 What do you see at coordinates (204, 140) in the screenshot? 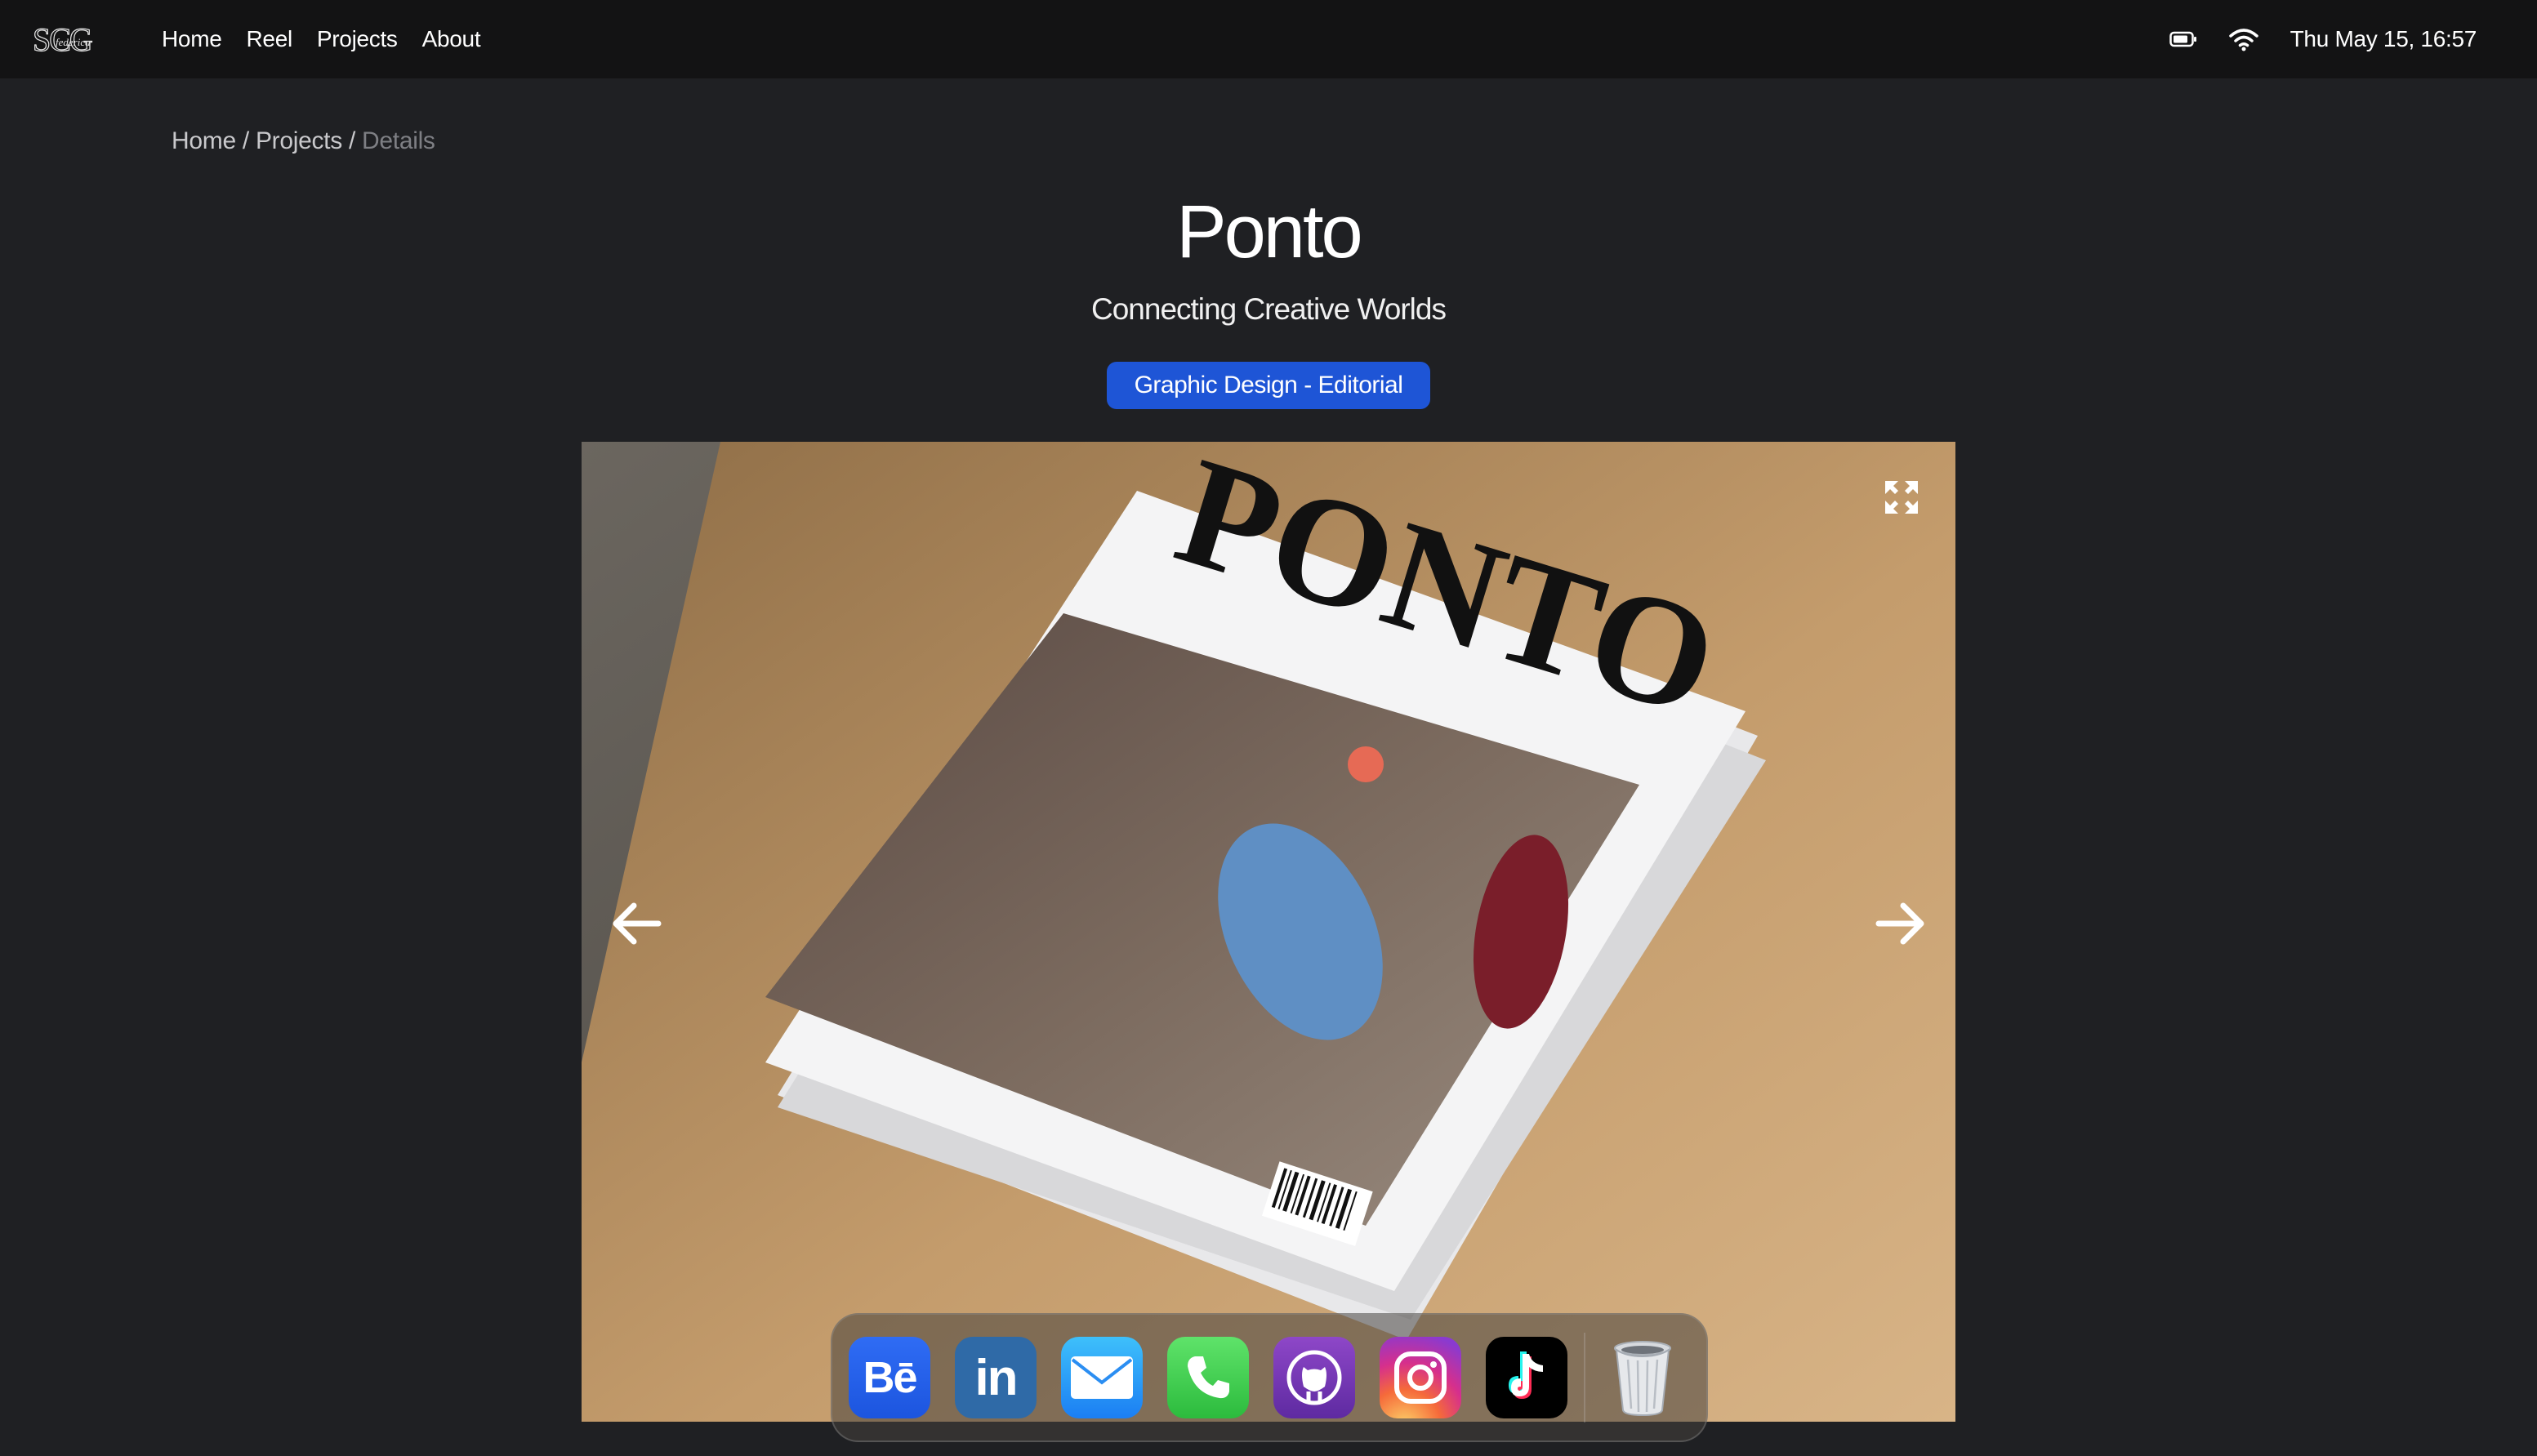
I see `breadcrumb-home: Home` at bounding box center [204, 140].